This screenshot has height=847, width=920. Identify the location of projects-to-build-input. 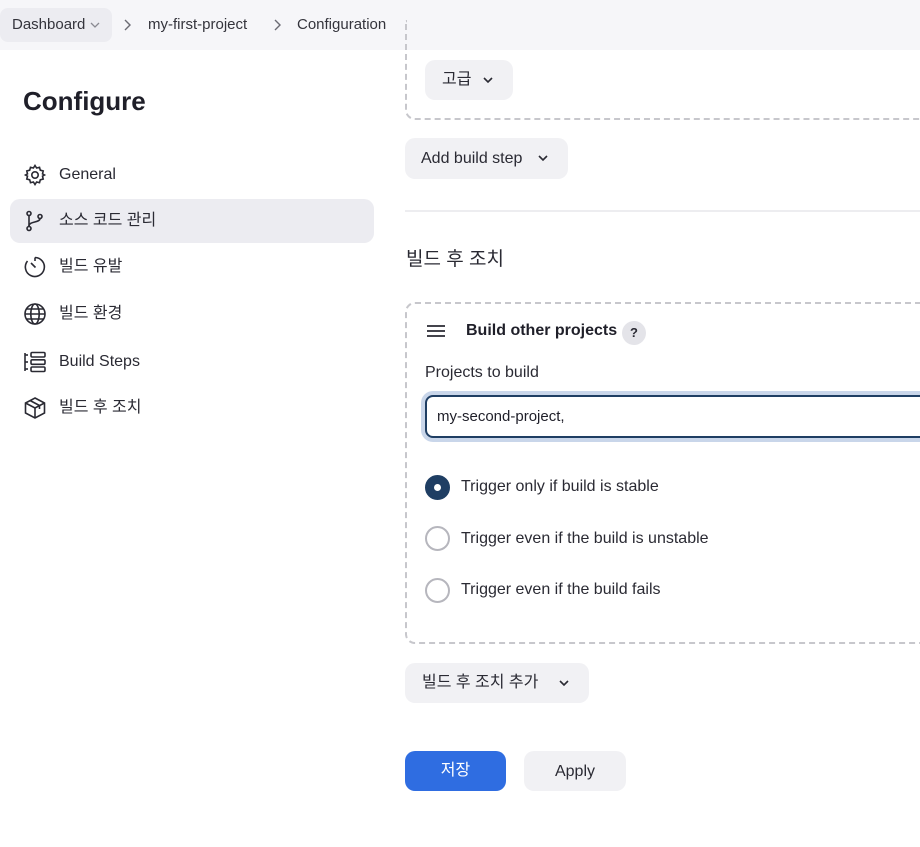
(678, 416).